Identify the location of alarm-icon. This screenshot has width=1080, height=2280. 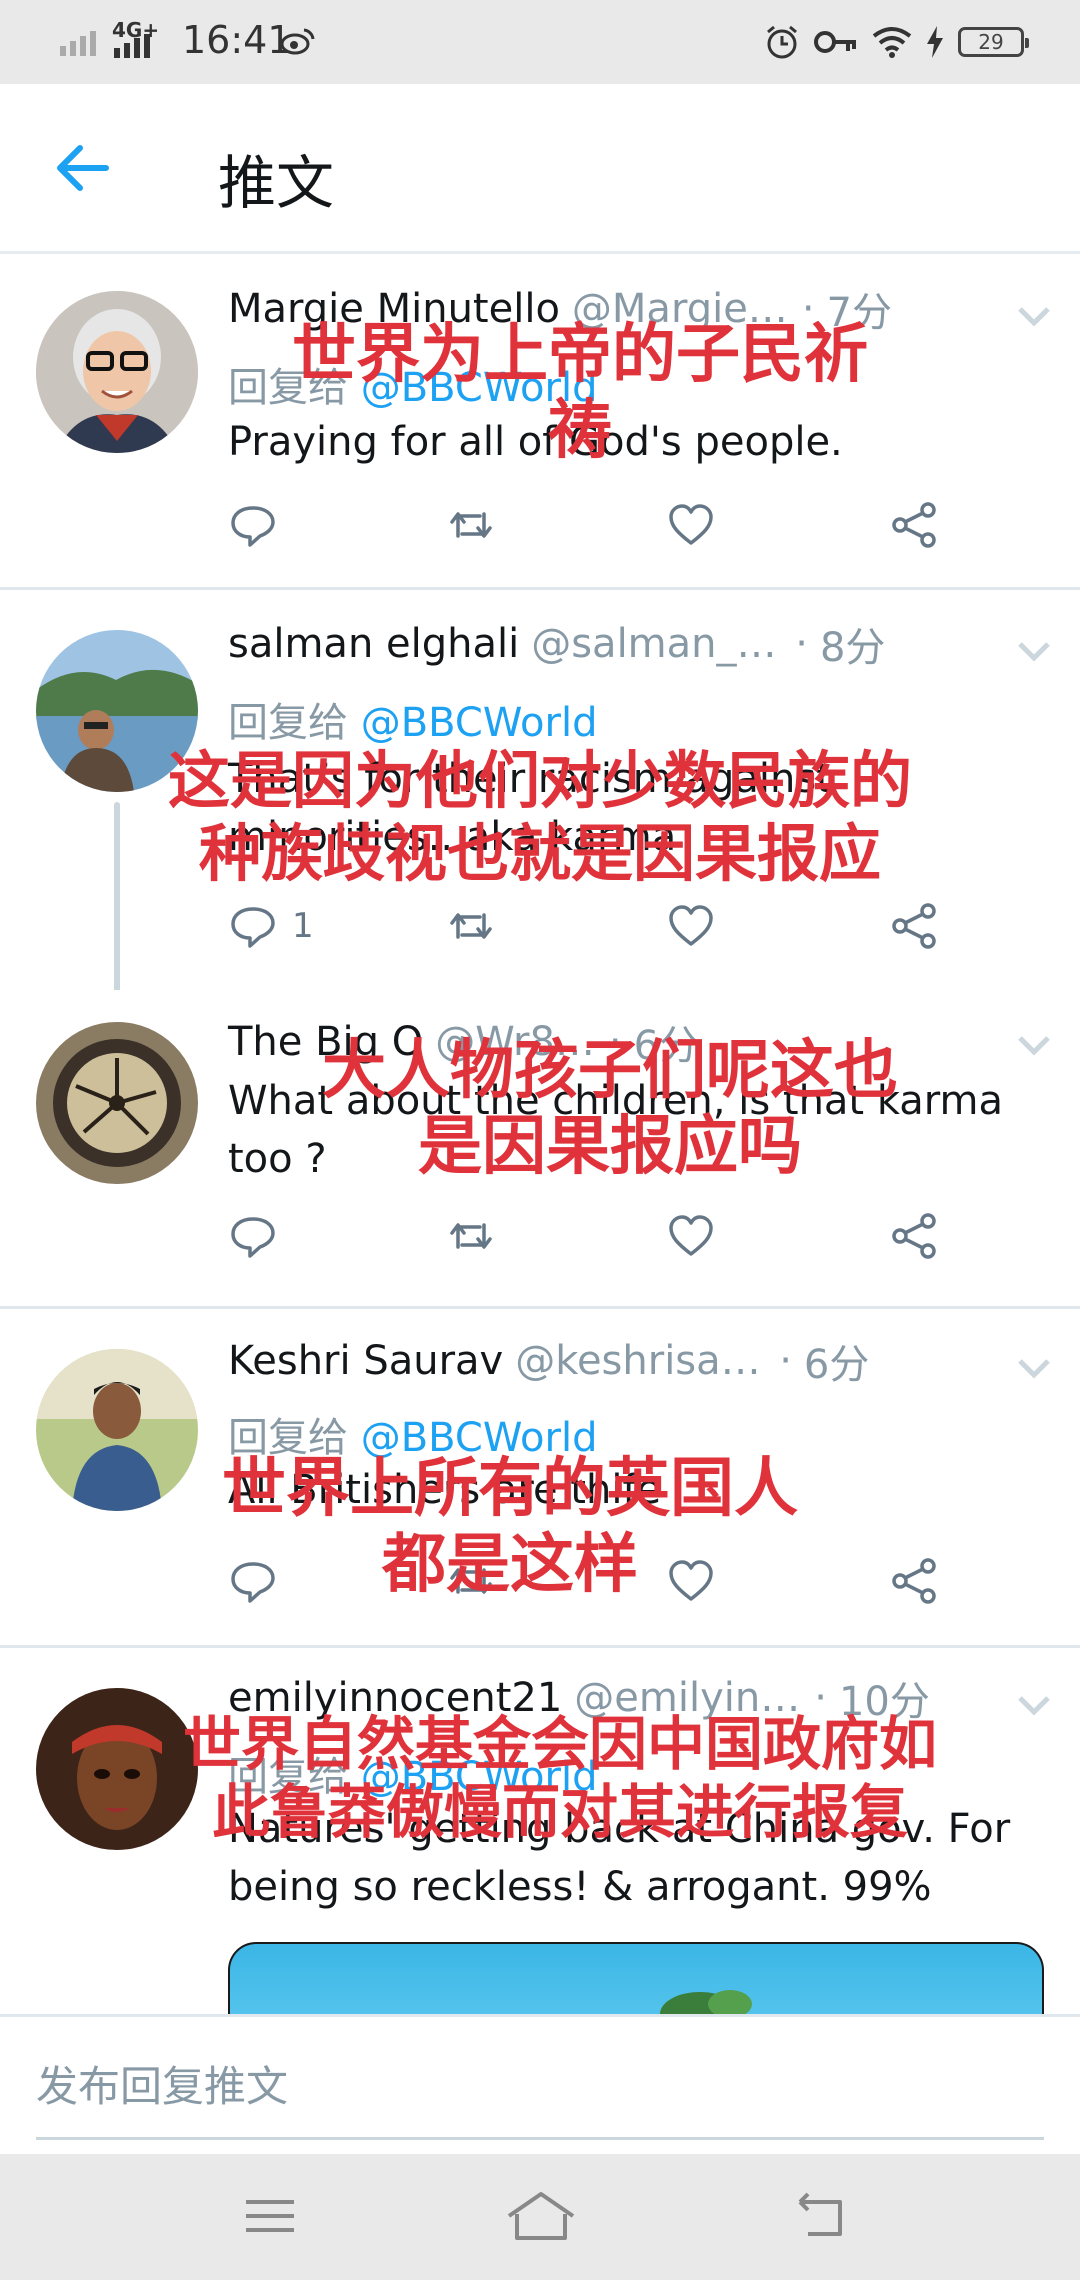
(782, 42).